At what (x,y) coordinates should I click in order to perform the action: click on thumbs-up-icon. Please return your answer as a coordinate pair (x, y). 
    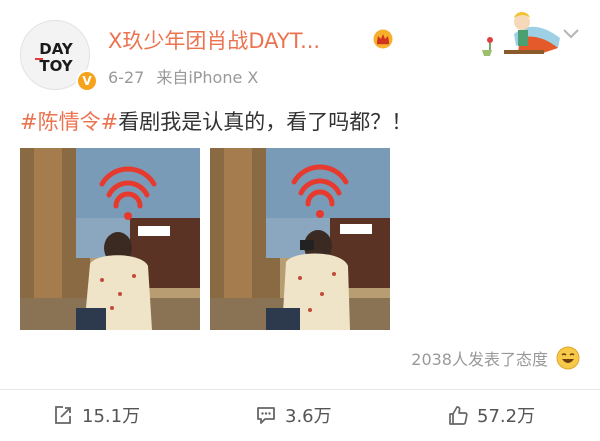
    Looking at the image, I should click on (458, 415).